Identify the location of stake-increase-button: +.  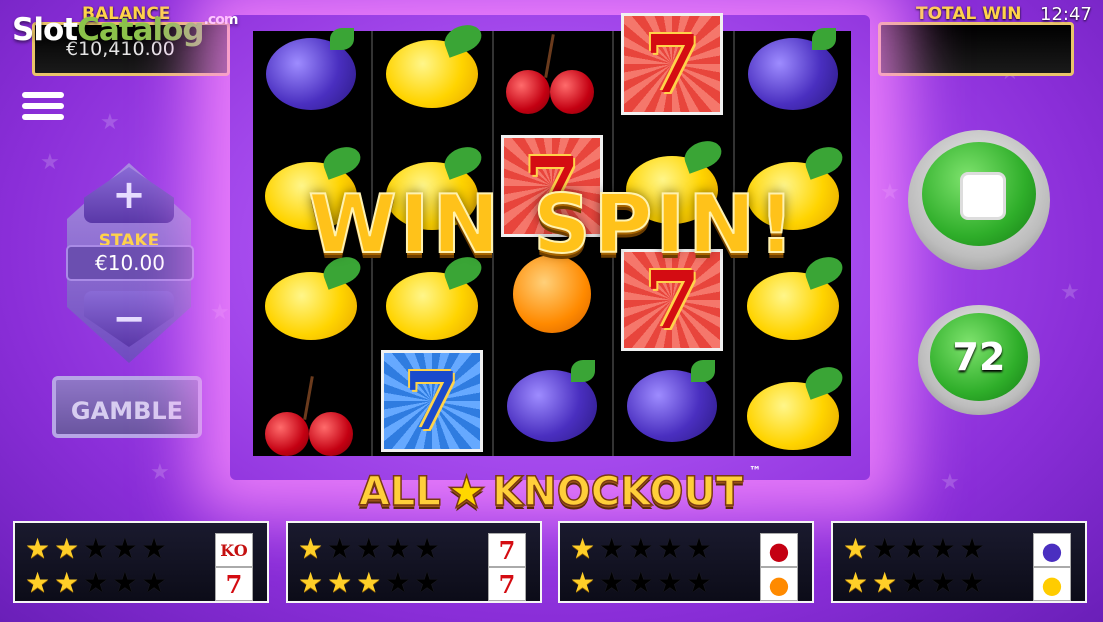
(129, 195).